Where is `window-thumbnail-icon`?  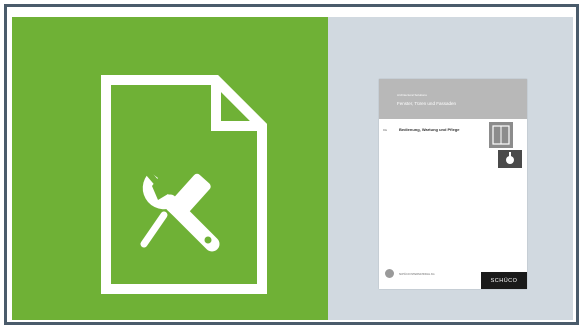
window-thumbnail-icon is located at coordinates (501, 135).